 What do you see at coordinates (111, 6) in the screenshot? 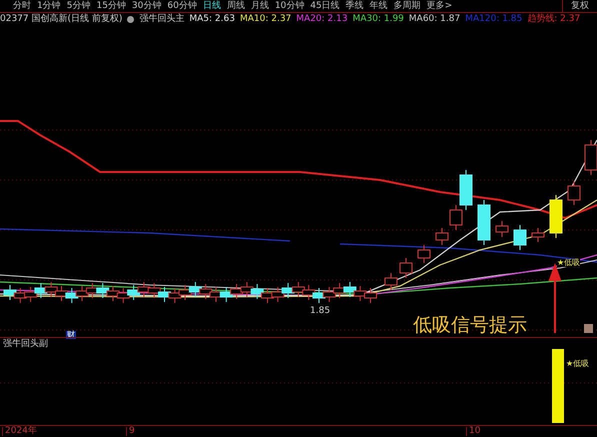
I see `period-tab: 15分钟` at bounding box center [111, 6].